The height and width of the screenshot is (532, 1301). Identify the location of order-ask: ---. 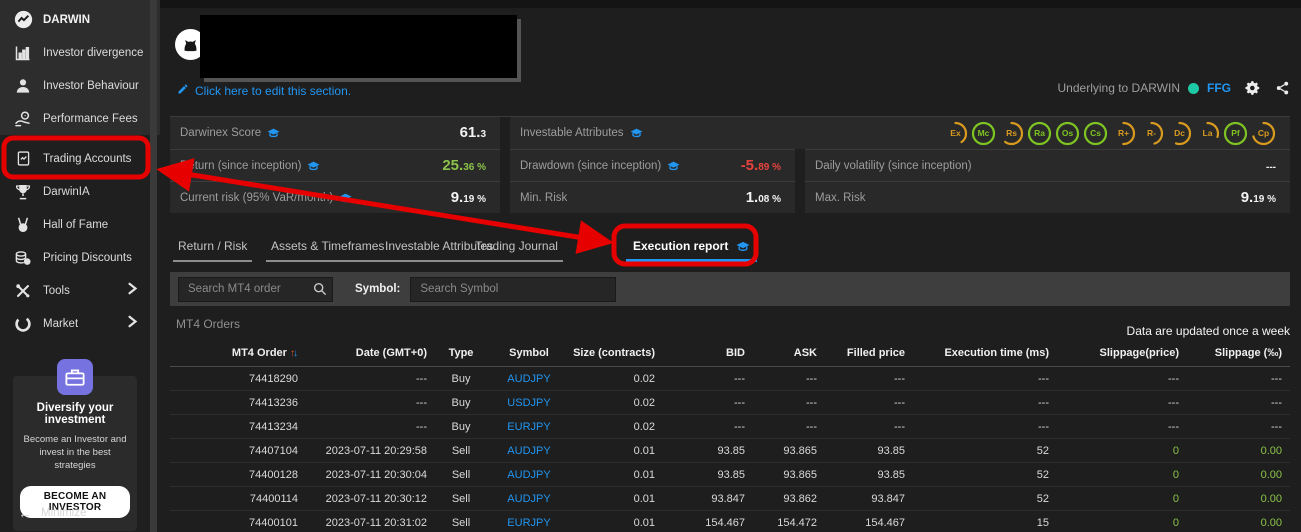
(789, 378).